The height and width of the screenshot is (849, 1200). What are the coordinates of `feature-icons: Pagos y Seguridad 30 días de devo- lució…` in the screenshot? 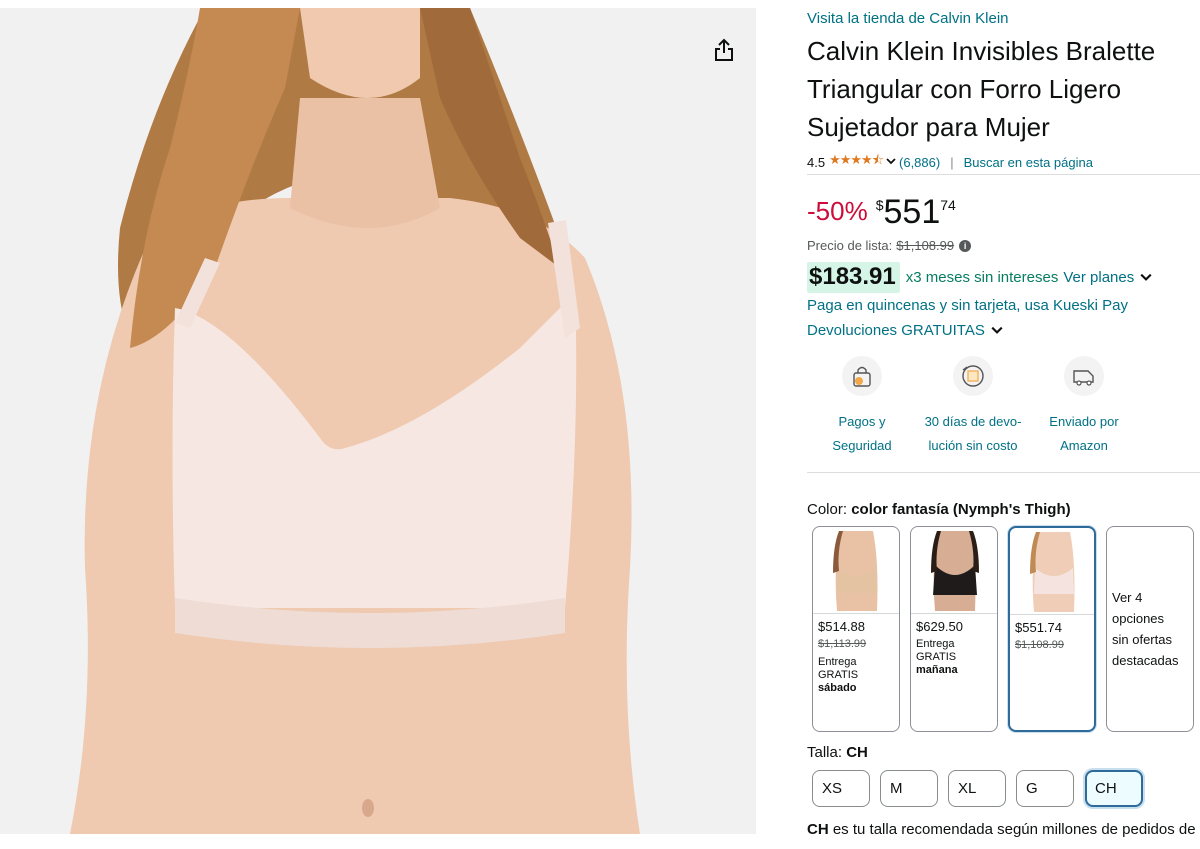 It's located at (1003, 411).